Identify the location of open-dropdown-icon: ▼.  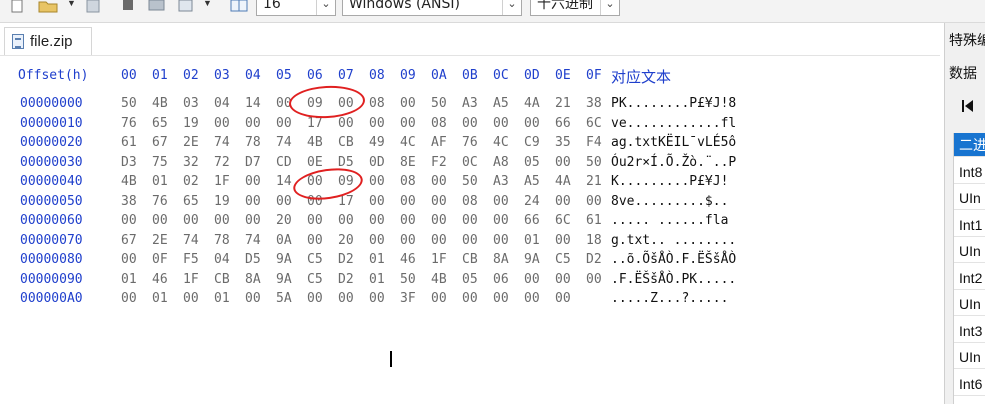
(71, 4).